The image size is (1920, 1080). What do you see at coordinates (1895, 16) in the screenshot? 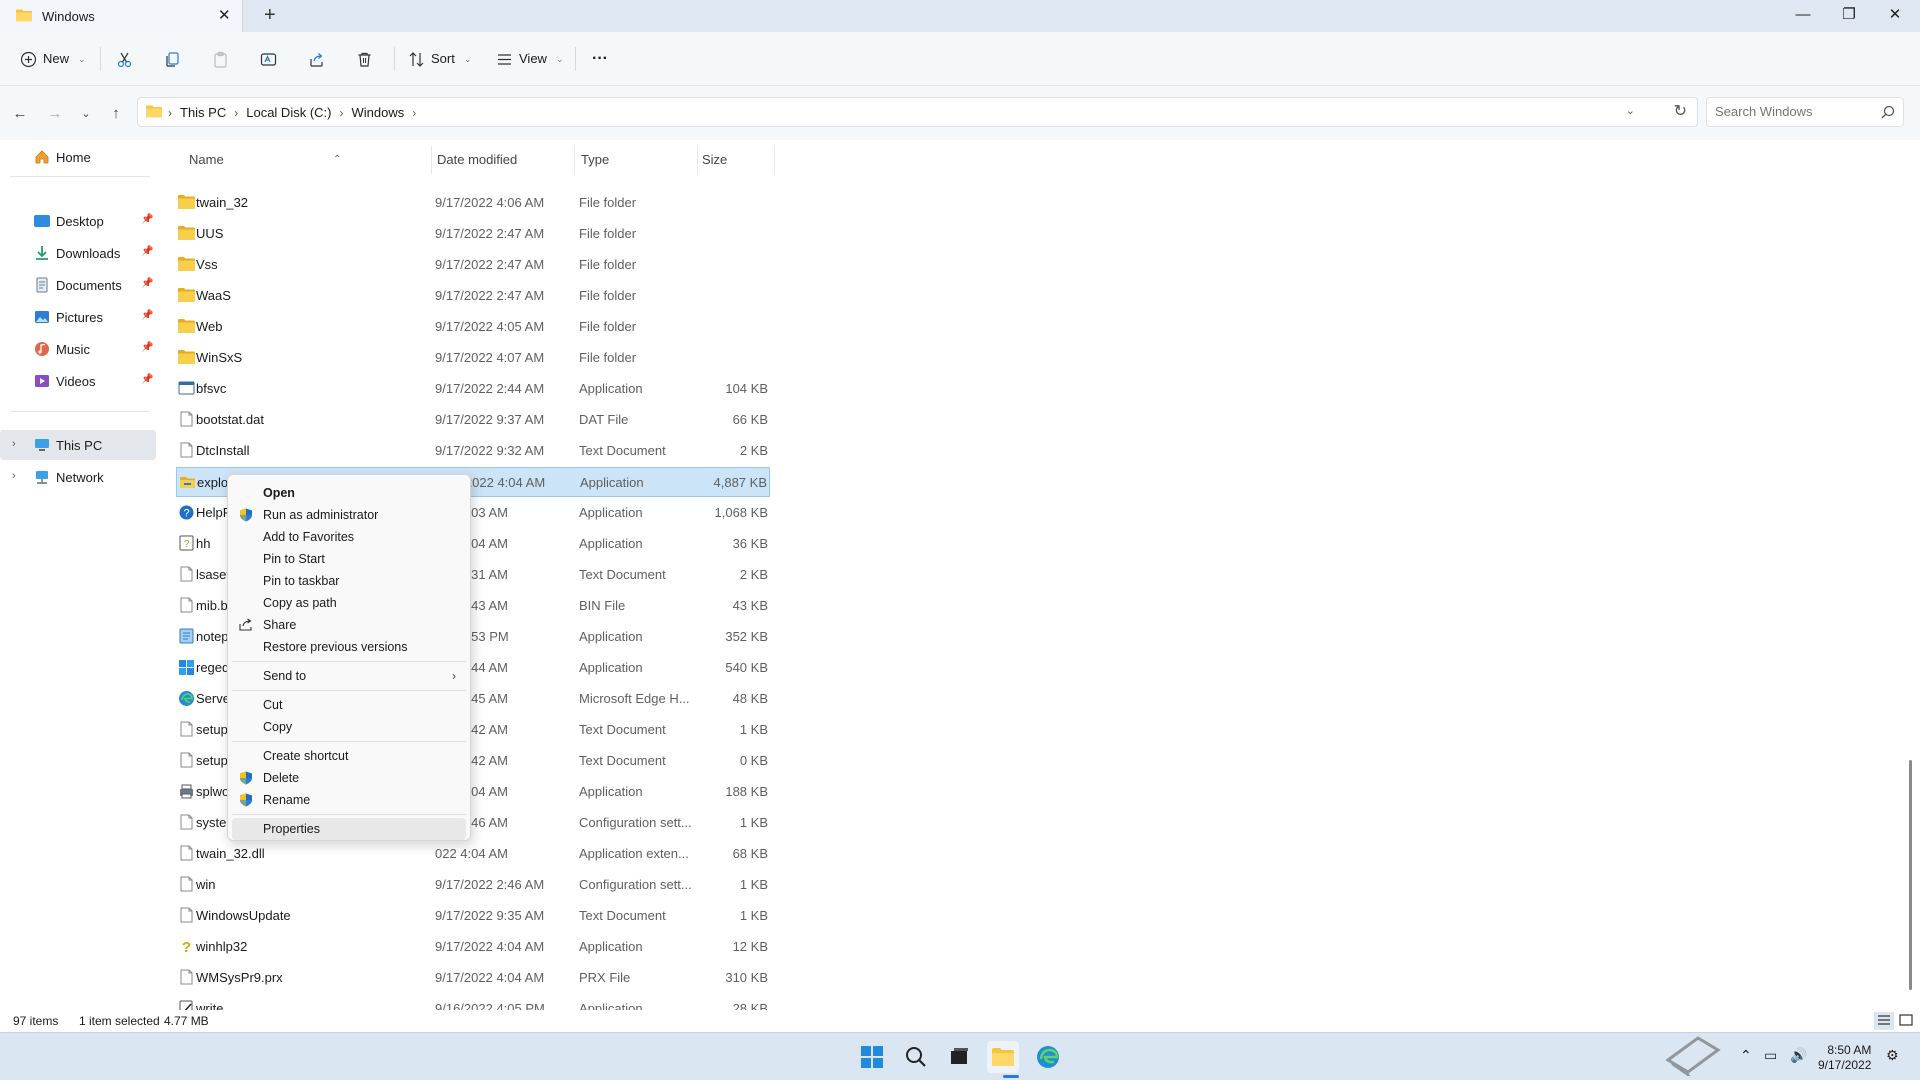
I see `close-window-button: ✕` at bounding box center [1895, 16].